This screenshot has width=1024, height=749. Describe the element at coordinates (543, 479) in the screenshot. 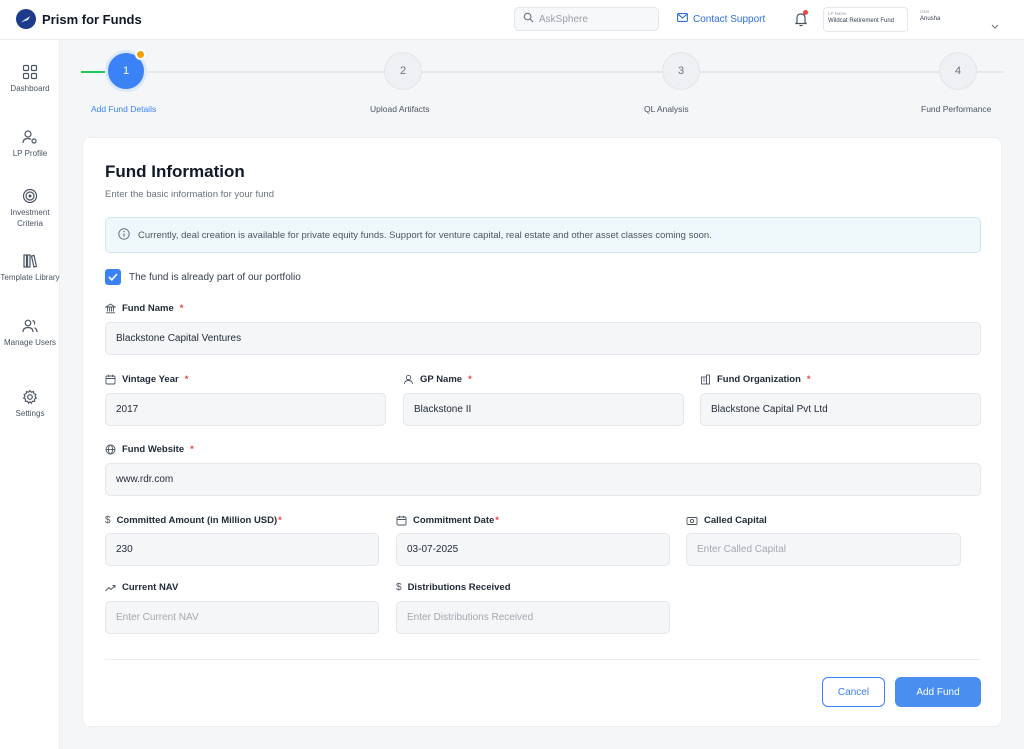

I see `fund-website-input` at that location.